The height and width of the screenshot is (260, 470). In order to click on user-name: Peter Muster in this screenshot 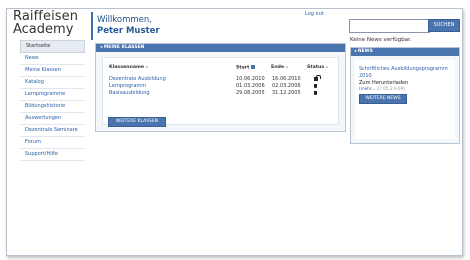, I will do `click(128, 31)`.